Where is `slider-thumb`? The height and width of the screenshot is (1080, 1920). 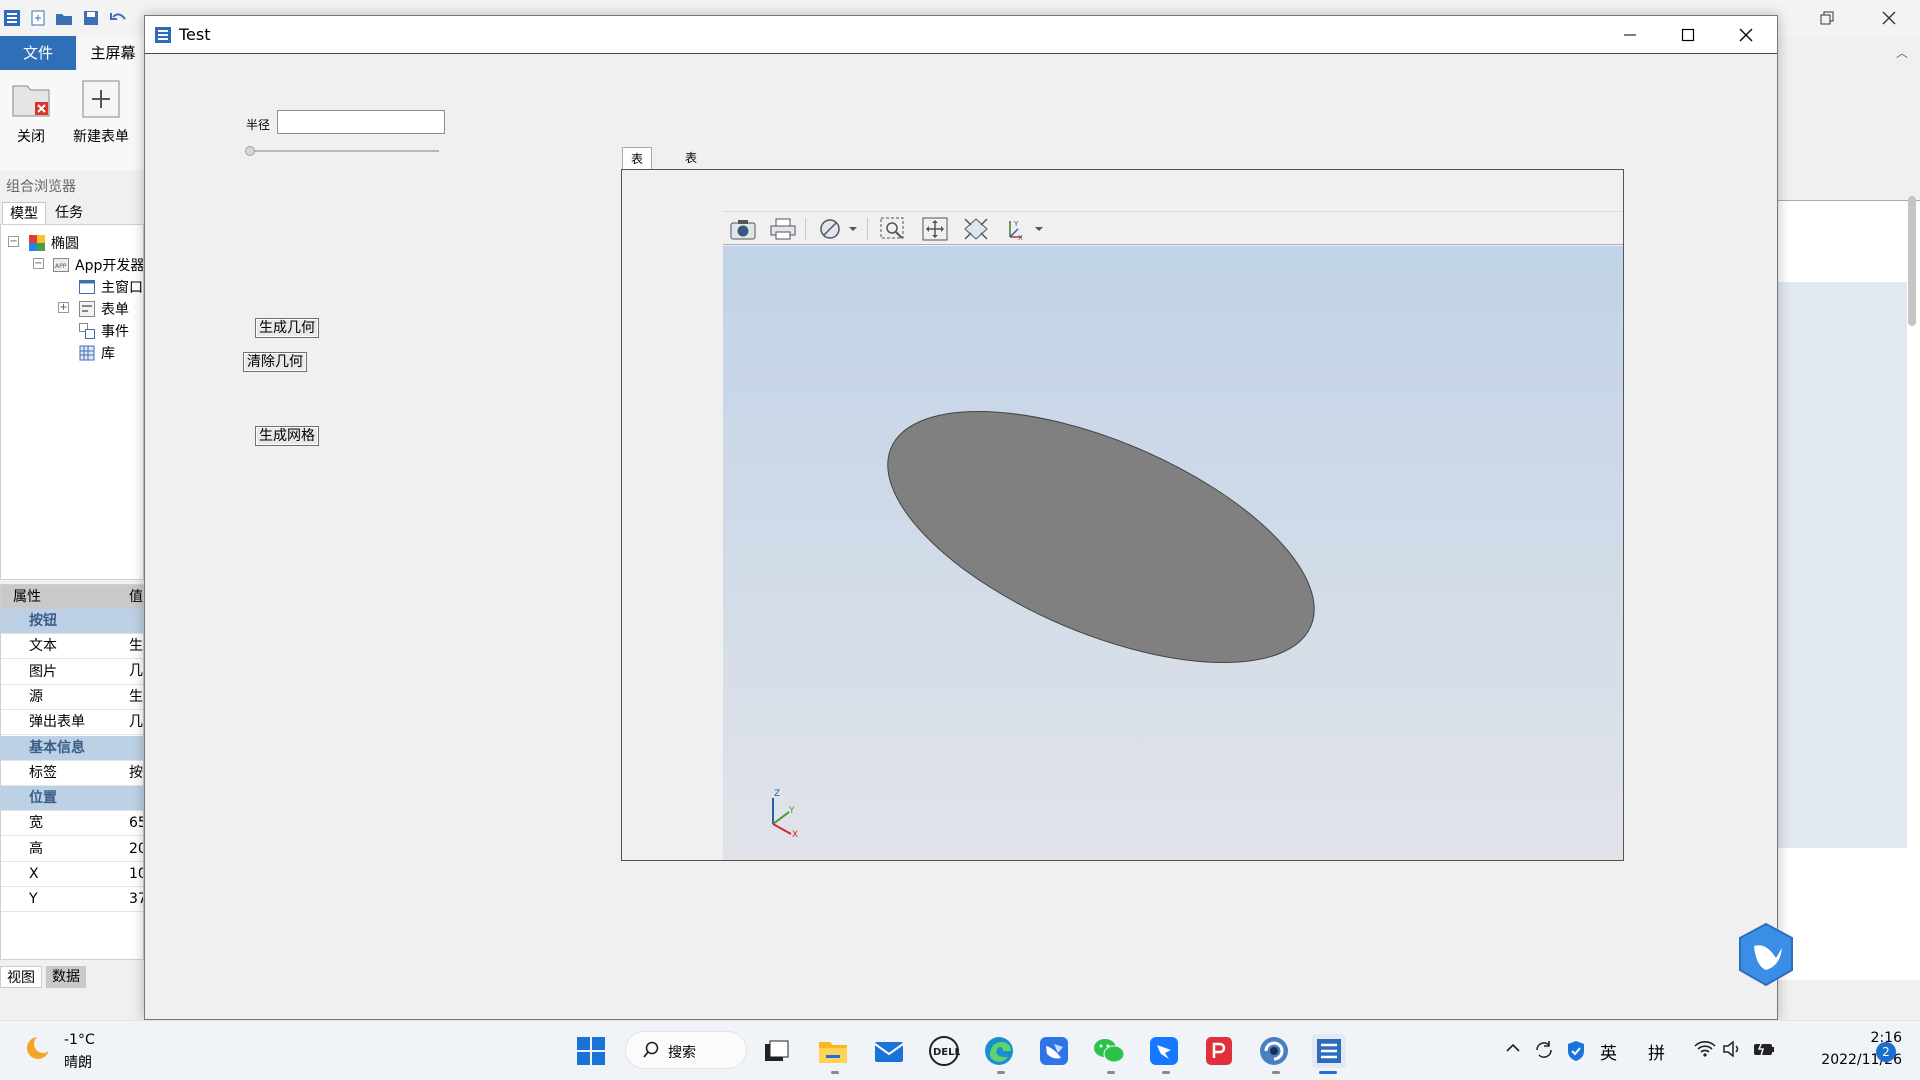
slider-thumb is located at coordinates (250, 151).